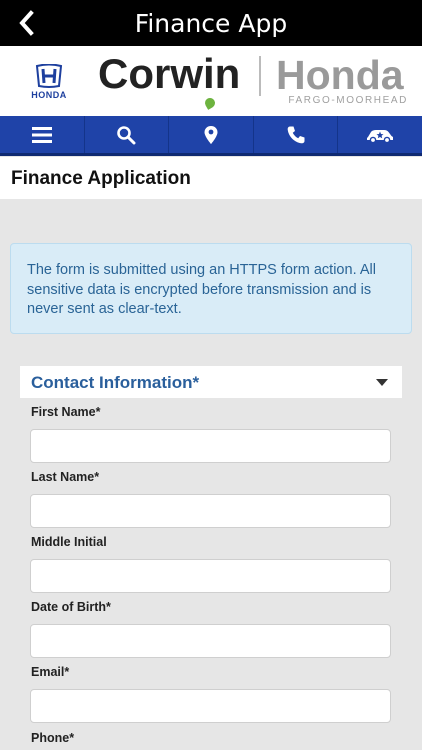  I want to click on menu-icon, so click(41, 134).